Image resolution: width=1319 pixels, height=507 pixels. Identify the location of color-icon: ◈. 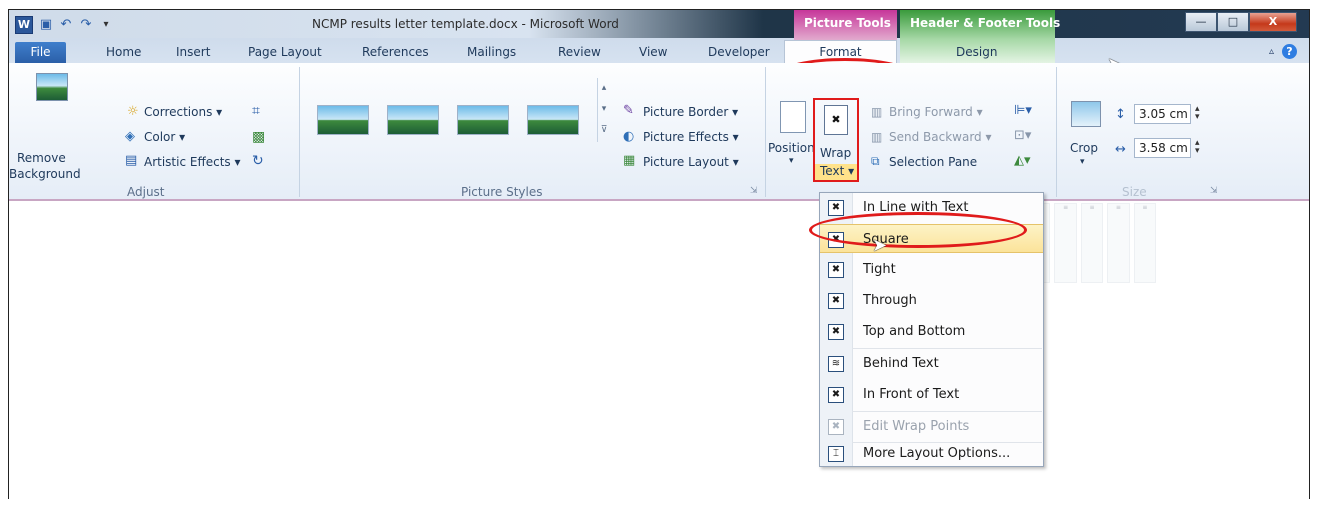
(130, 136).